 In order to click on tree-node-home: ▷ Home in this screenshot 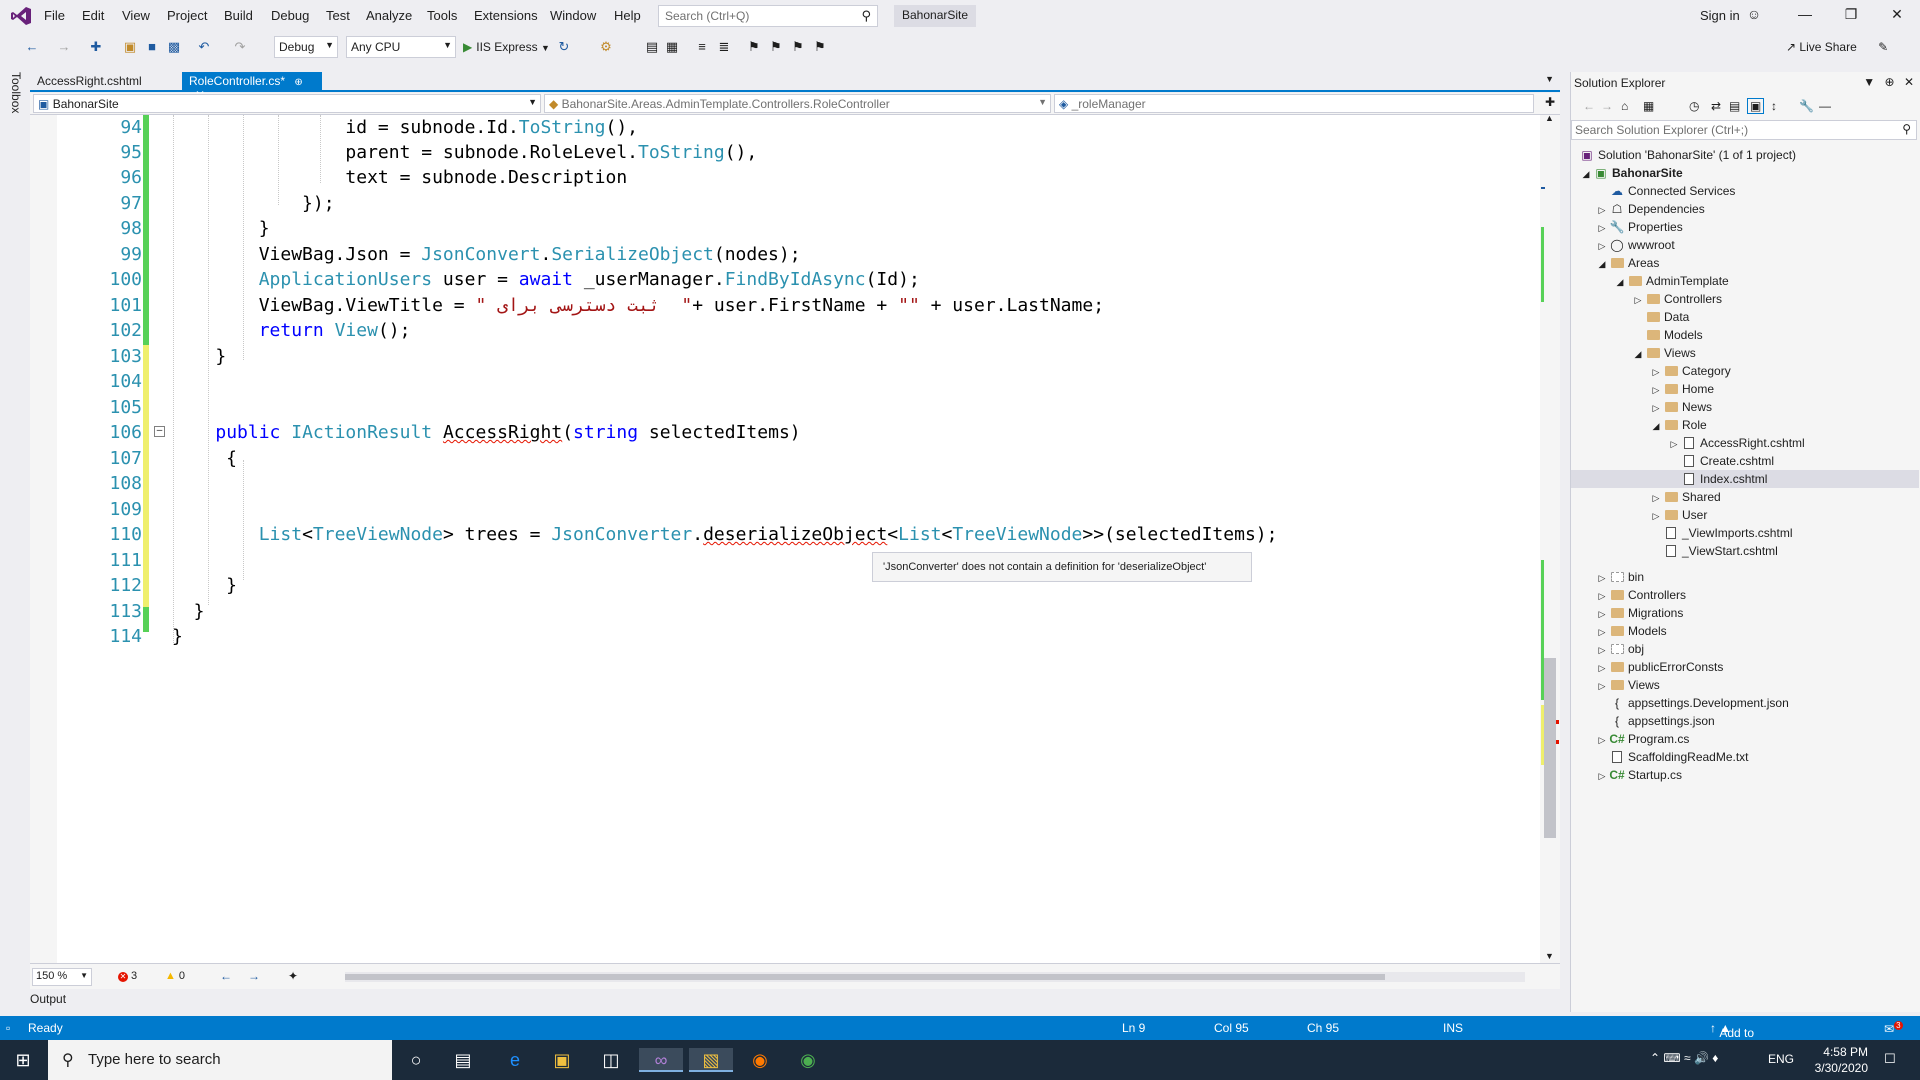, I will do `click(1681, 389)`.